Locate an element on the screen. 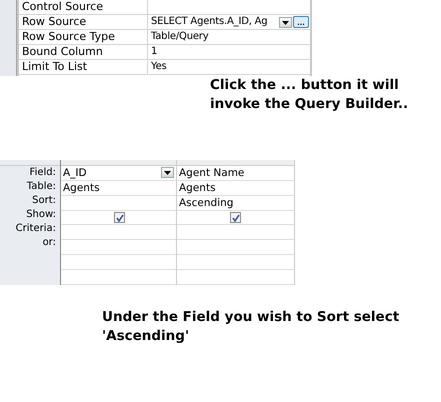 This screenshot has width=441, height=402. row-label: Criteria: is located at coordinates (35, 229).